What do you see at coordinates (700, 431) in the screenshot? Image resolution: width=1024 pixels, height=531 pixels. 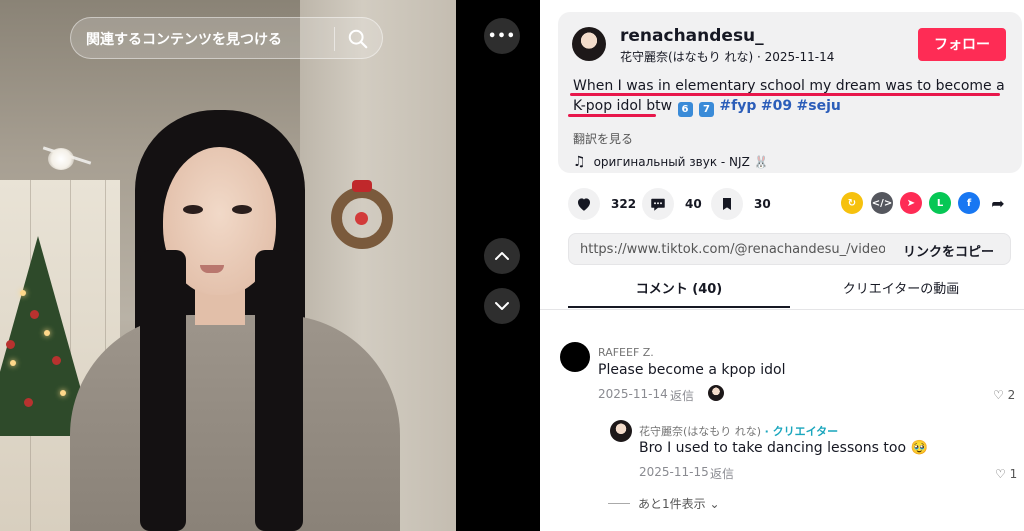 I see `reply-username: 花守麗奈(はなもり れな)` at bounding box center [700, 431].